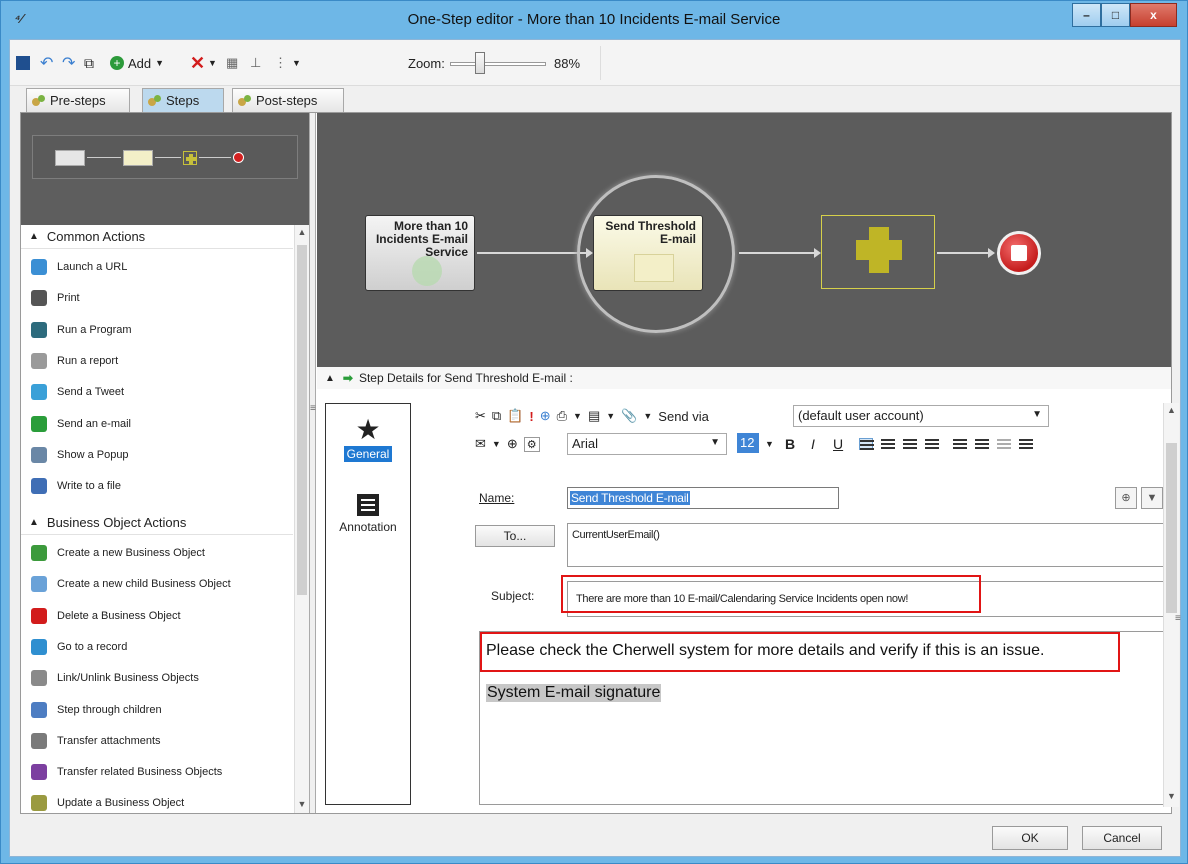 This screenshot has width=1188, height=864. Describe the element at coordinates (81, 424) in the screenshot. I see `action-item: Send an e-mail` at that location.